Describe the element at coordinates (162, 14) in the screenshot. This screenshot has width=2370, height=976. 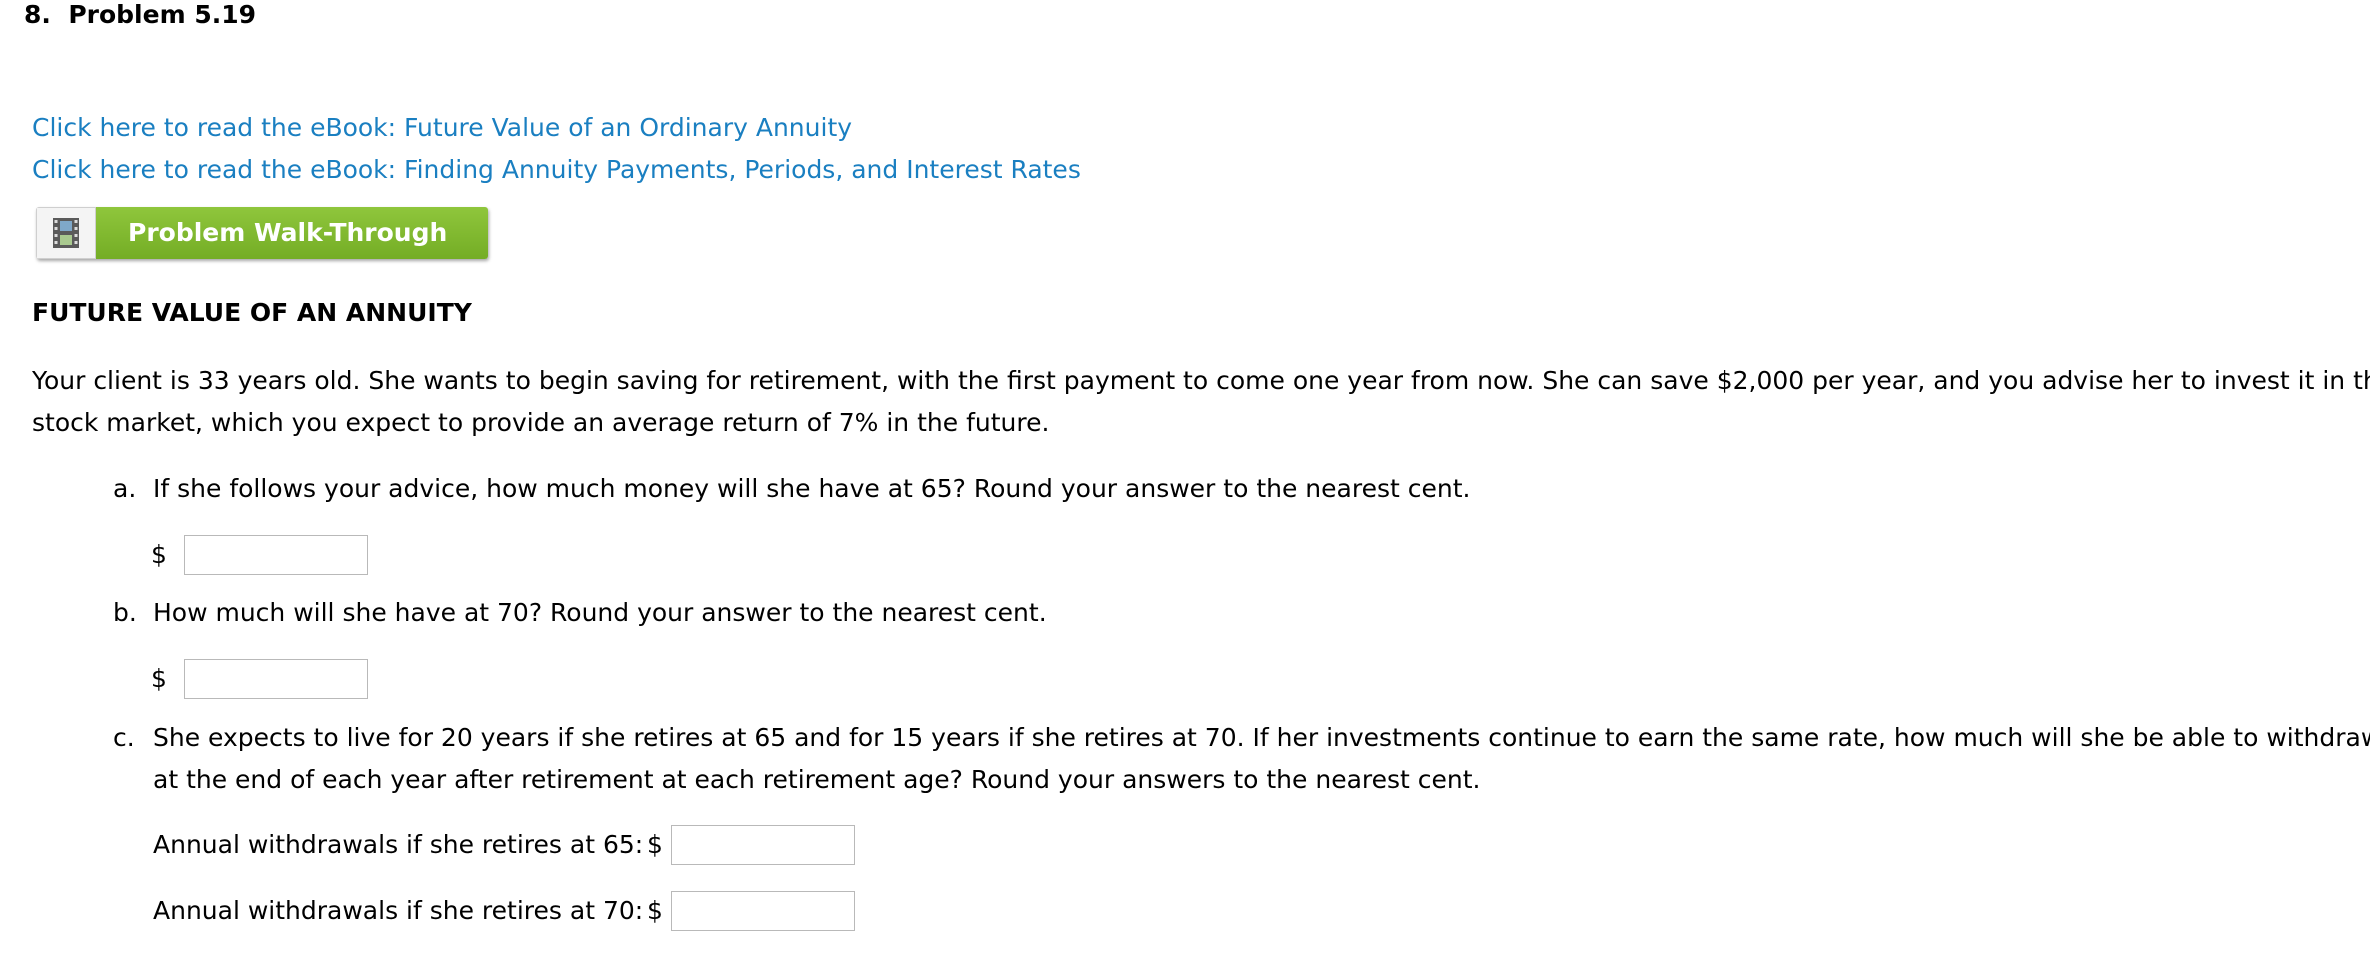
I see `problem-name: Problem 5.19` at that location.